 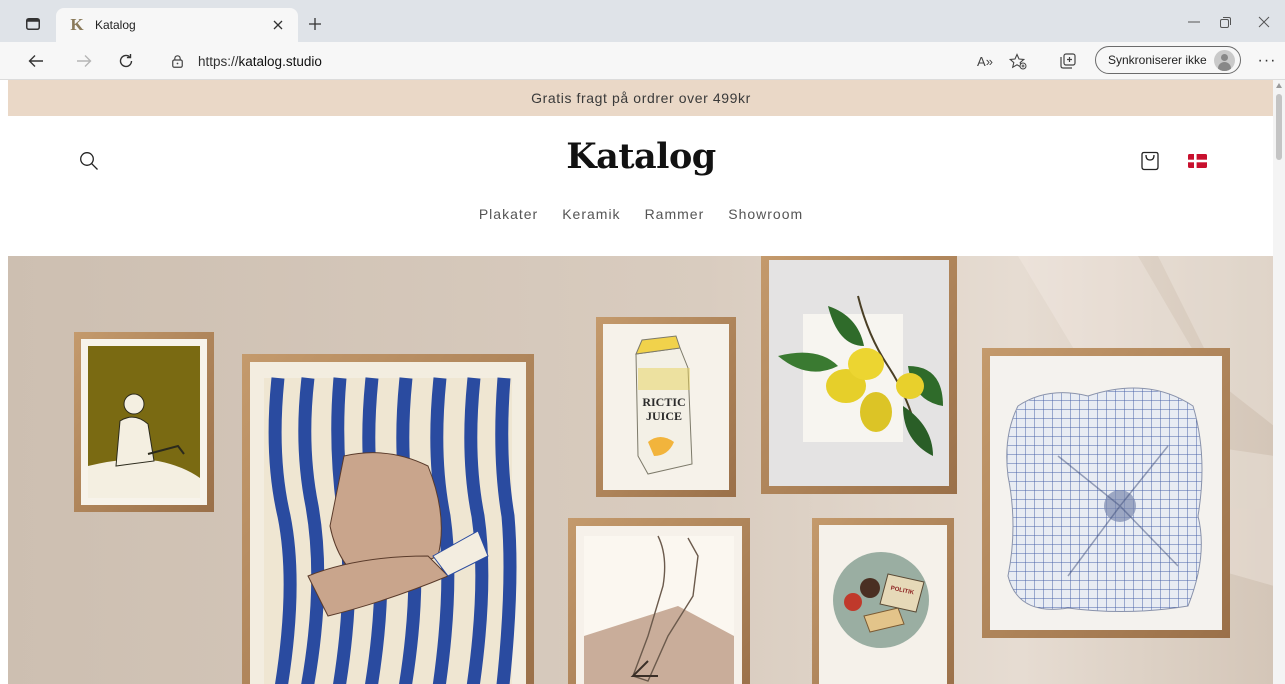 What do you see at coordinates (1224, 60) in the screenshot?
I see `profile-avatar-icon` at bounding box center [1224, 60].